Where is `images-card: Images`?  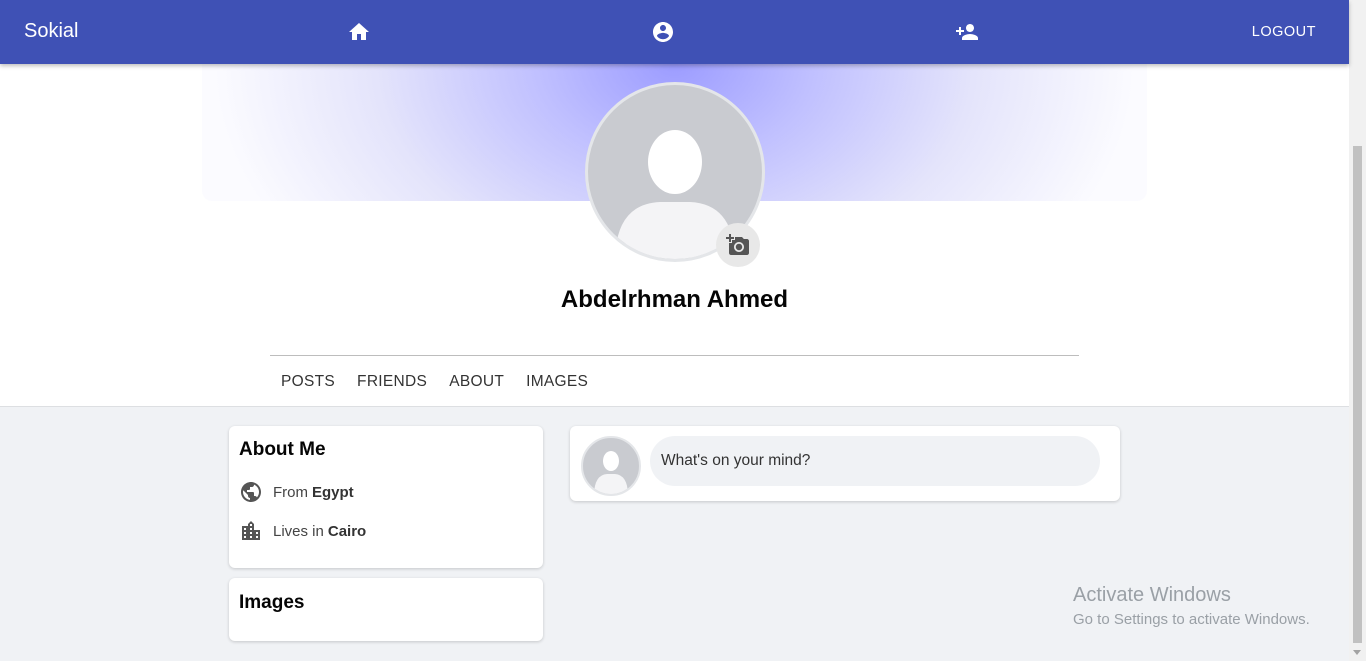
images-card: Images is located at coordinates (386, 609).